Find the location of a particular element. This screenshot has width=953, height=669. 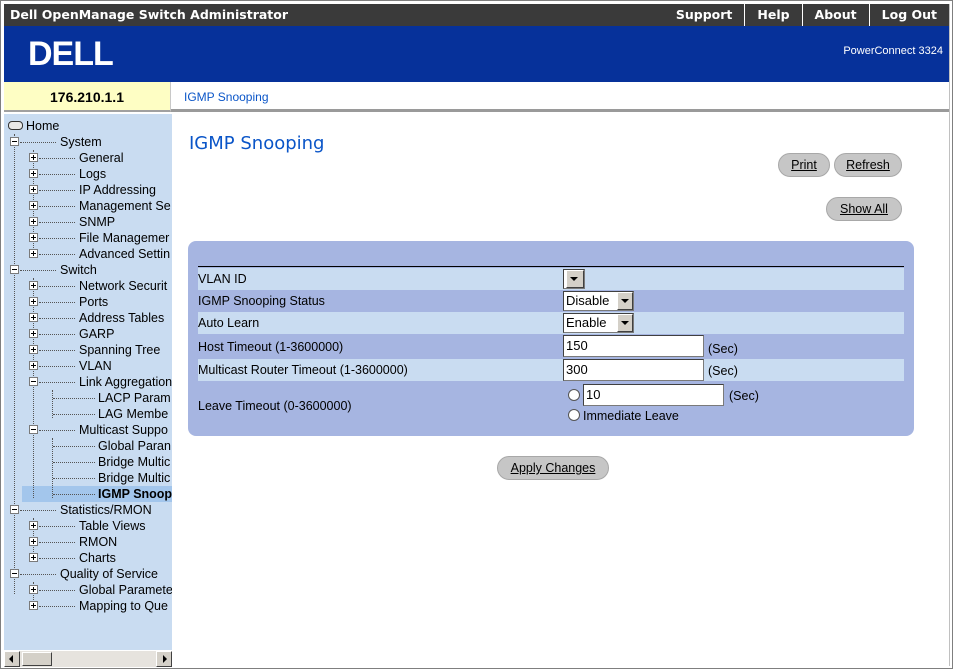

tree-label: IGMP Snoop is located at coordinates (135, 494).